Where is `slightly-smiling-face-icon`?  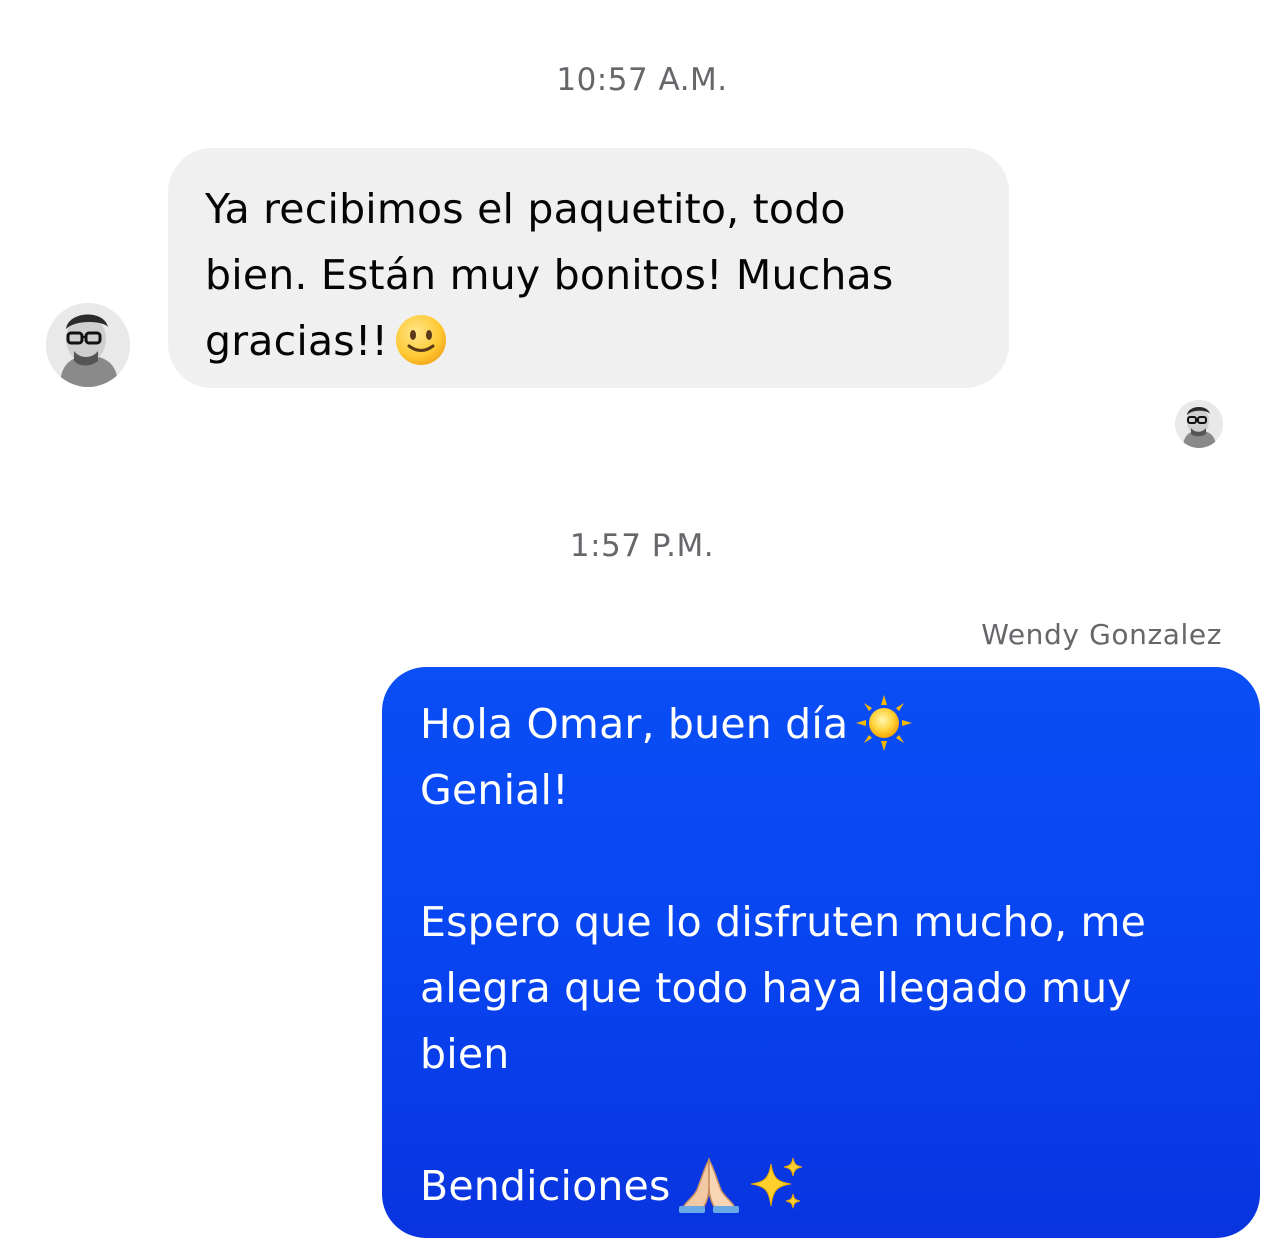
slightly-smiling-face-icon is located at coordinates (421, 340).